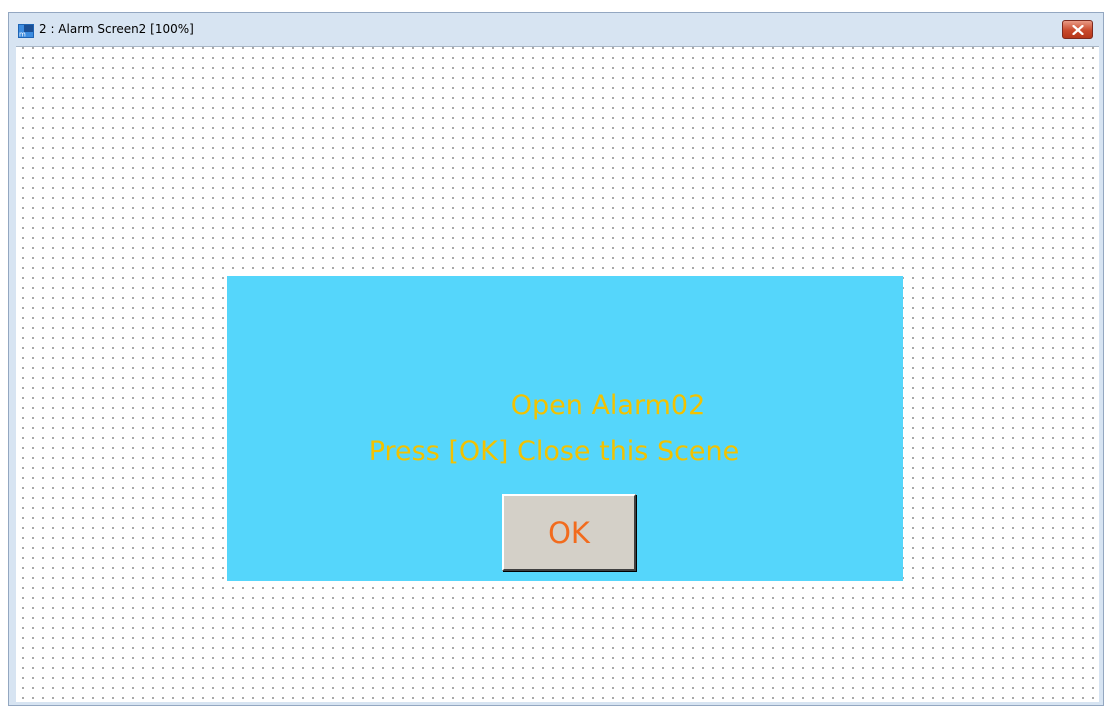 The width and height of the screenshot is (1110, 709). I want to click on close-icon, so click(1078, 30).